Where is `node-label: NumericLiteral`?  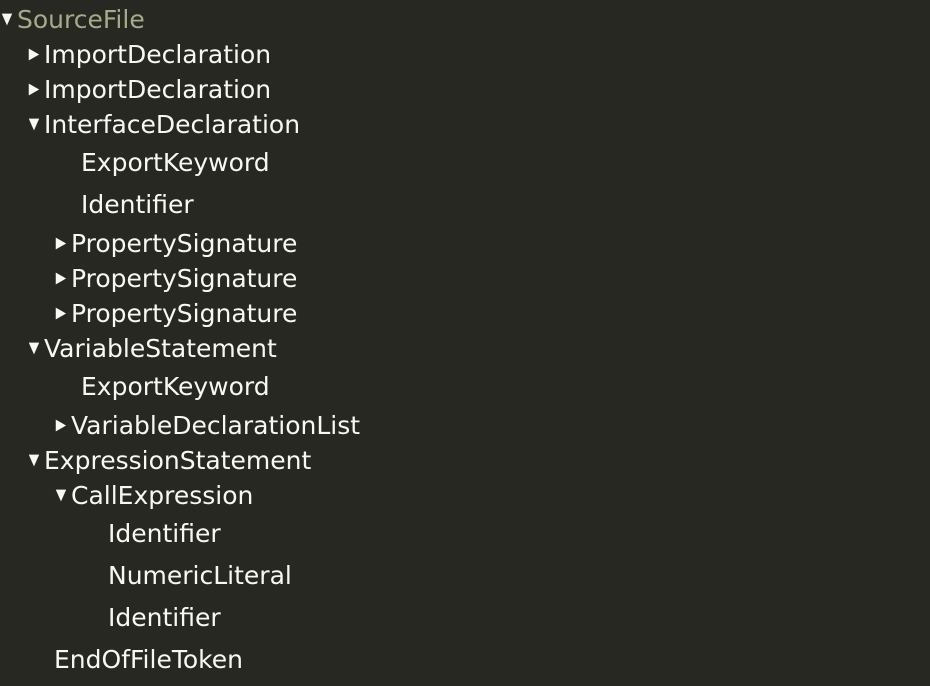 node-label: NumericLiteral is located at coordinates (200, 575).